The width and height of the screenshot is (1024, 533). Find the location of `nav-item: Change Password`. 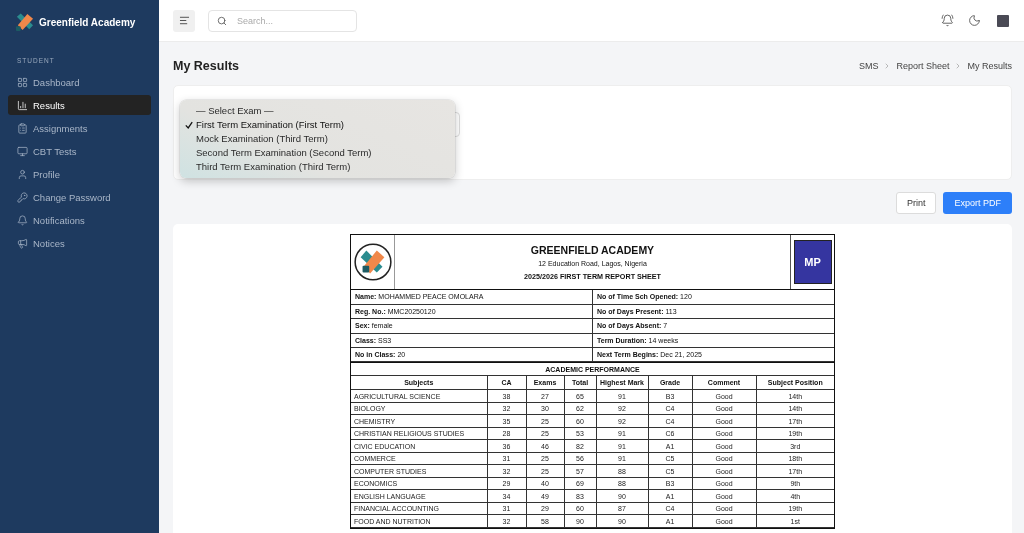

nav-item: Change Password is located at coordinates (79, 197).